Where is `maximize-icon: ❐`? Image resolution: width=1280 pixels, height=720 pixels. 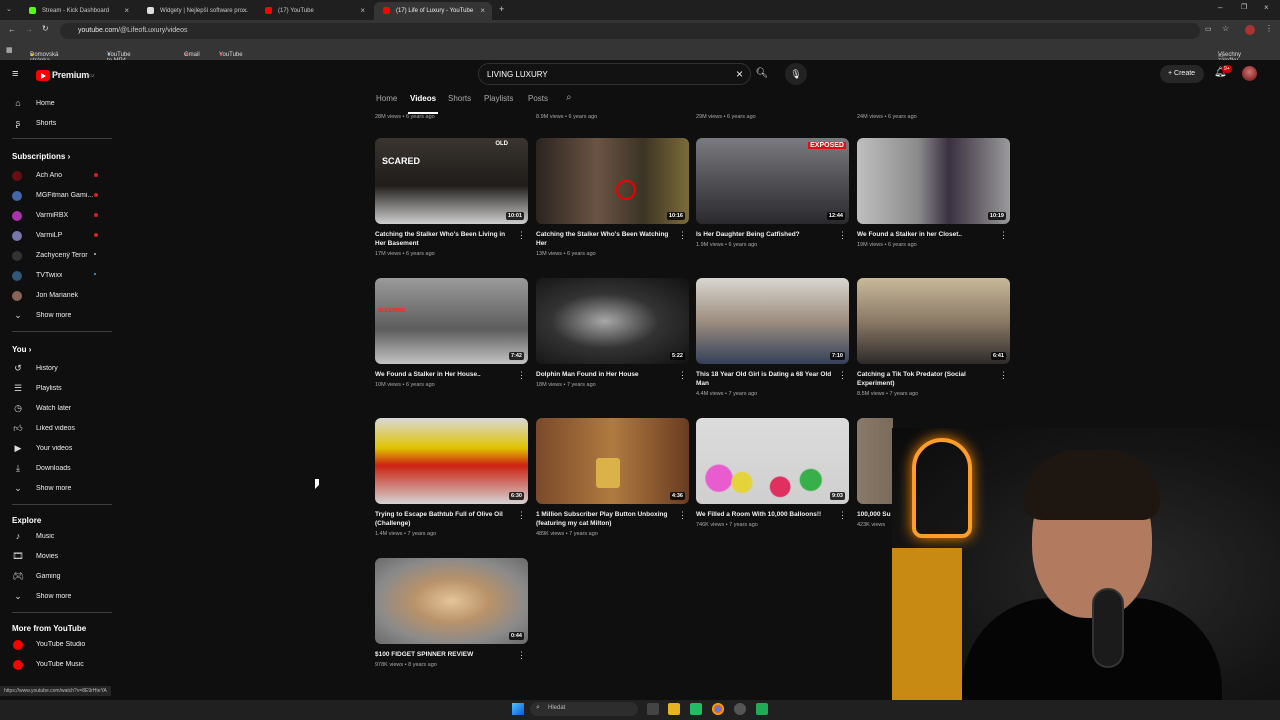
maximize-icon: ❐ is located at coordinates (1244, 7).